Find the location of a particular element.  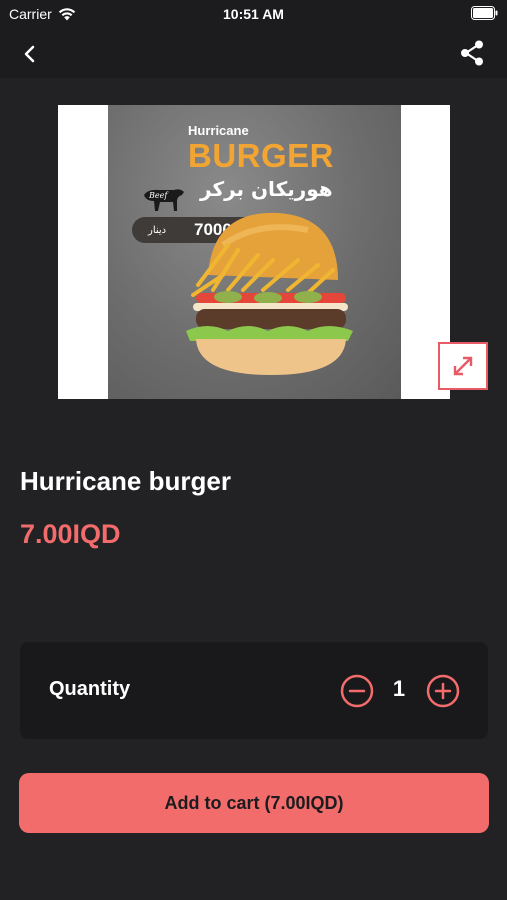

product-price: 7.00IQD is located at coordinates (70, 534).